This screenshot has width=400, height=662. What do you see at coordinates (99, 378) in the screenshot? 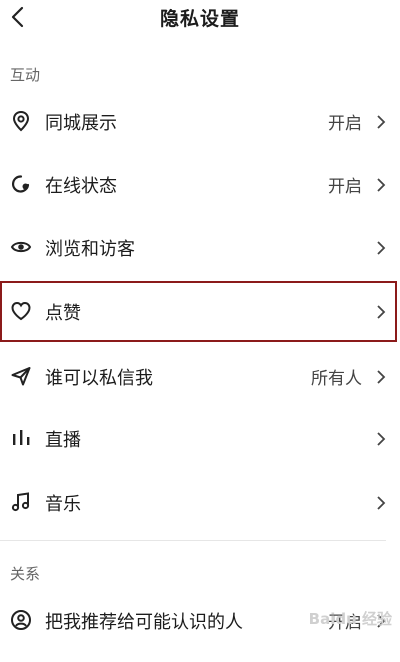
I see `row-label: 谁可以私信我` at bounding box center [99, 378].